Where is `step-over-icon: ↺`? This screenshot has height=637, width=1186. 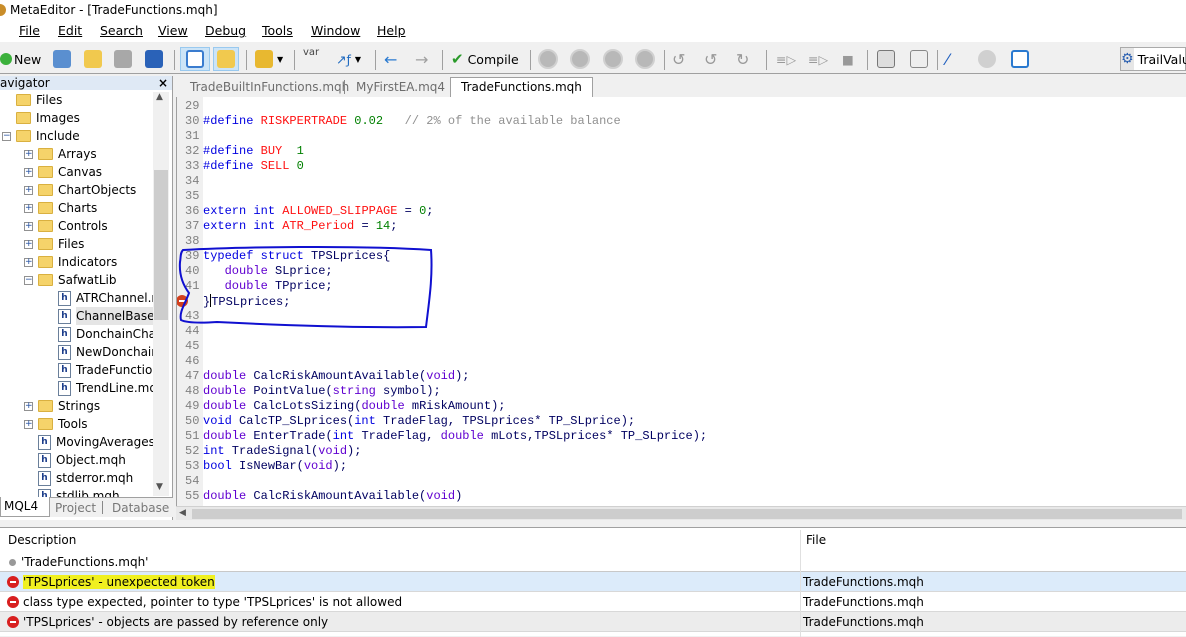
step-over-icon: ↺ is located at coordinates (711, 59).